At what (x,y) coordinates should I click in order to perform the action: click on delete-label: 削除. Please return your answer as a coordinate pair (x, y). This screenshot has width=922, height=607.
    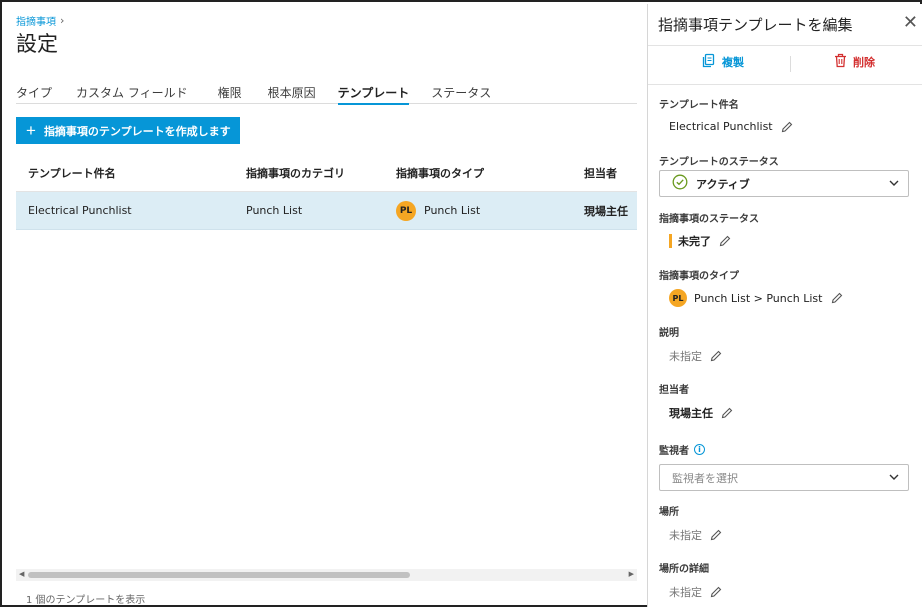
    Looking at the image, I should click on (864, 62).